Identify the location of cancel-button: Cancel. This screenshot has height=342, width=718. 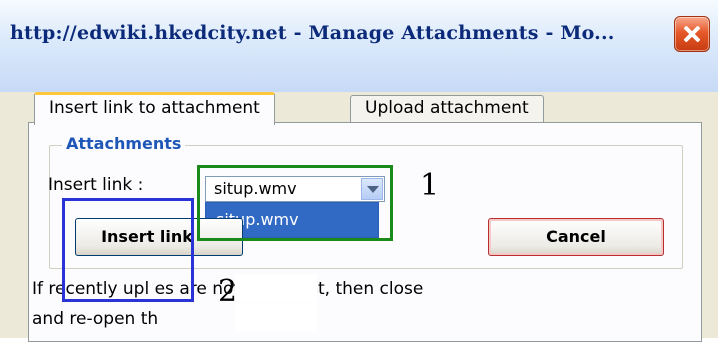
(576, 237).